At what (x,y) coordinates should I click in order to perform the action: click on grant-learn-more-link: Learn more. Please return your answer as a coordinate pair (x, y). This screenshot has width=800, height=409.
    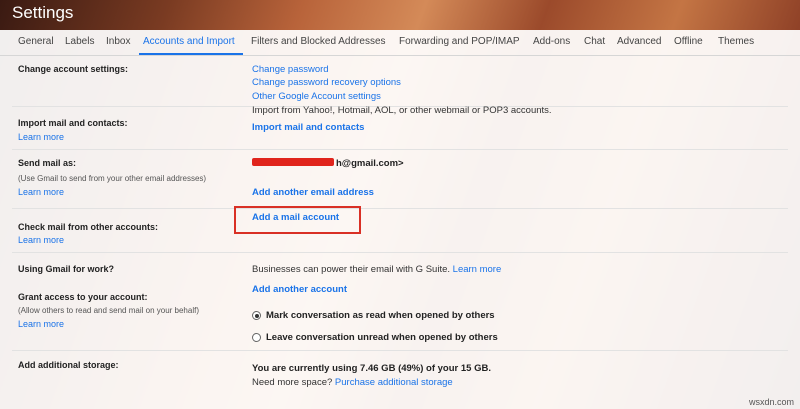
    Looking at the image, I should click on (41, 324).